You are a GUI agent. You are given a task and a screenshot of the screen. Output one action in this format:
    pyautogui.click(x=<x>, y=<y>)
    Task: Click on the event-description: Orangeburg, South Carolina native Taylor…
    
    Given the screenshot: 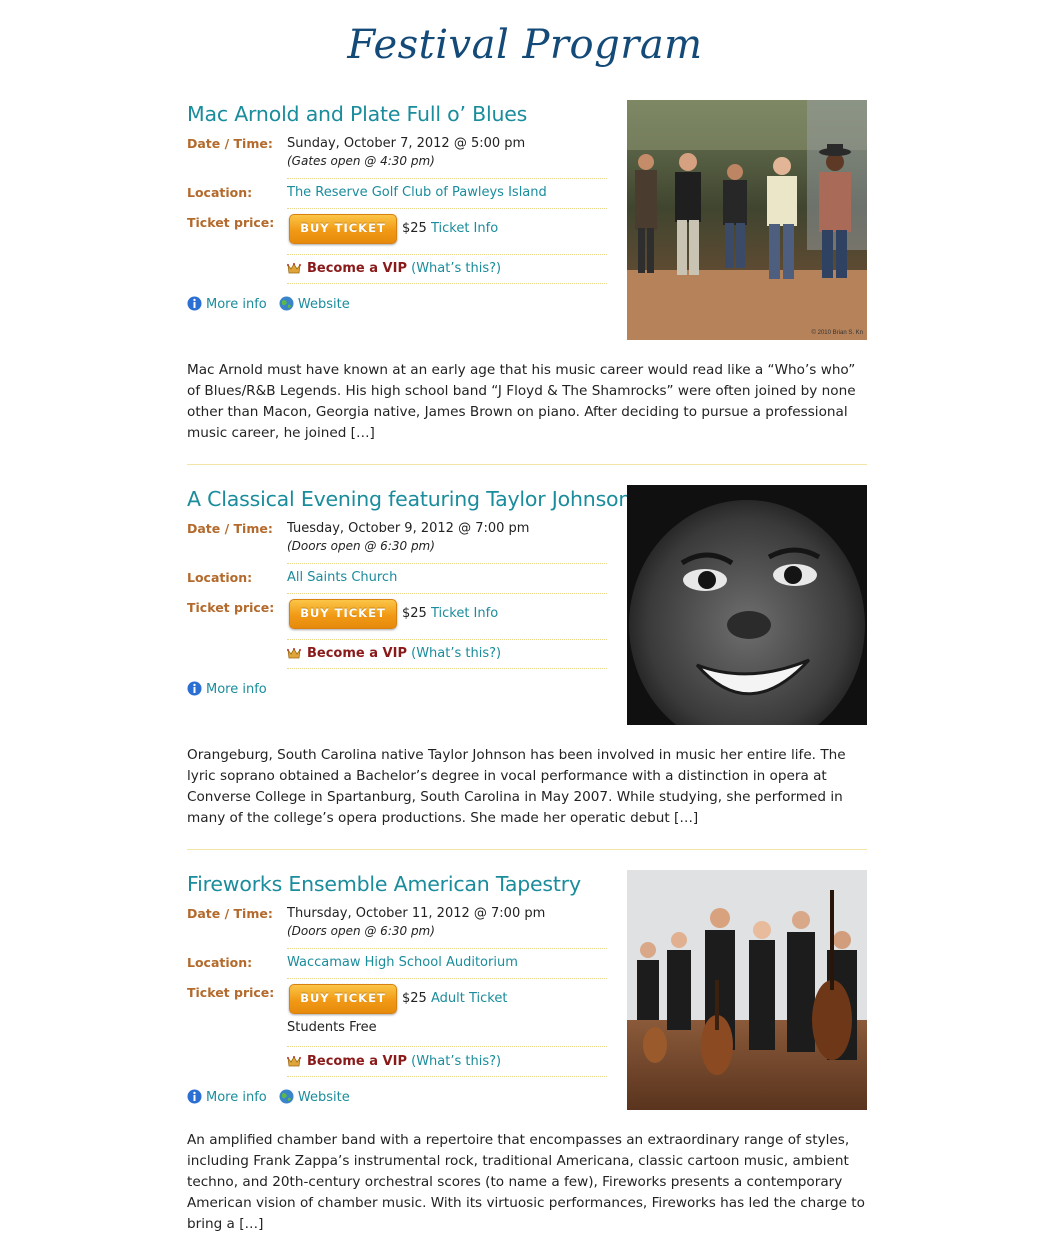 What is the action you would take?
    pyautogui.click(x=516, y=786)
    